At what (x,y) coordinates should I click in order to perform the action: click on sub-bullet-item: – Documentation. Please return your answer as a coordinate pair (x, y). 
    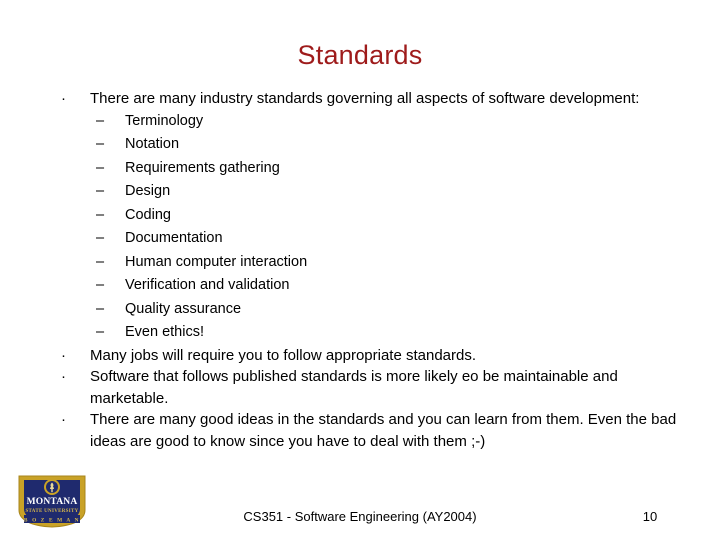
    Looking at the image, I should click on (368, 239).